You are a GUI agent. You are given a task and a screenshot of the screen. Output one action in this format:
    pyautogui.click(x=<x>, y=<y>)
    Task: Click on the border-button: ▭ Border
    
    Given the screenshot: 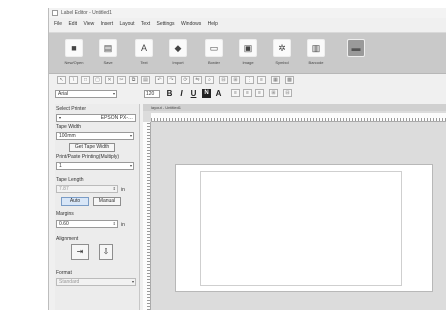 What is the action you would take?
    pyautogui.click(x=214, y=53)
    